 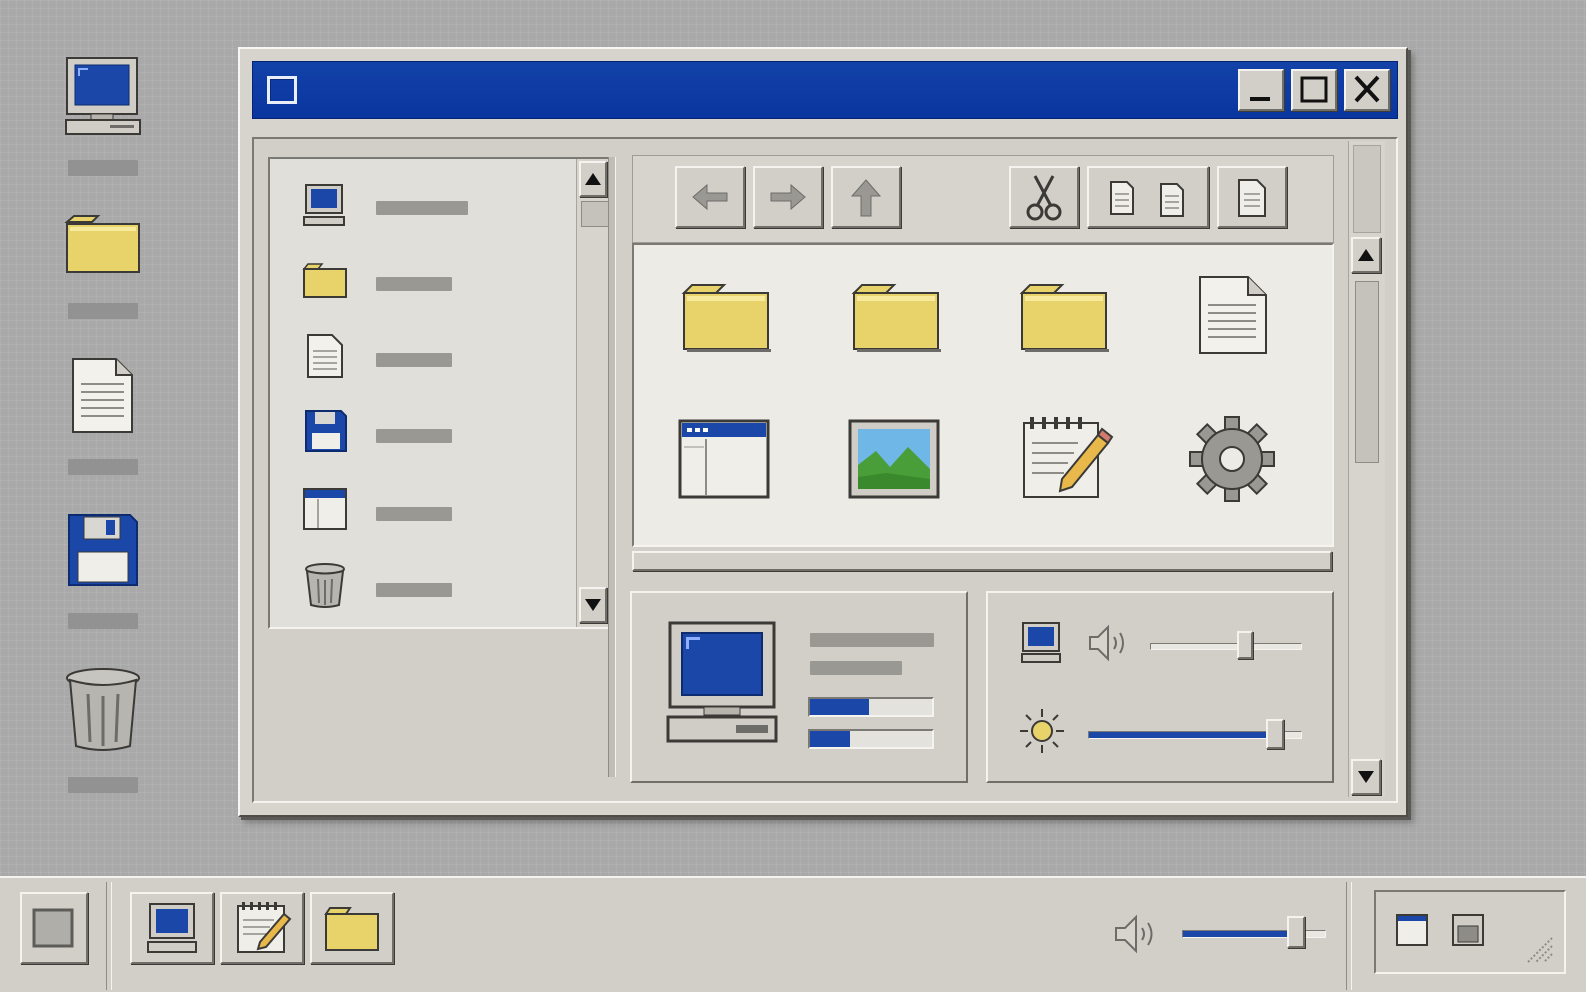 What do you see at coordinates (1044, 197) in the screenshot?
I see `cut-button` at bounding box center [1044, 197].